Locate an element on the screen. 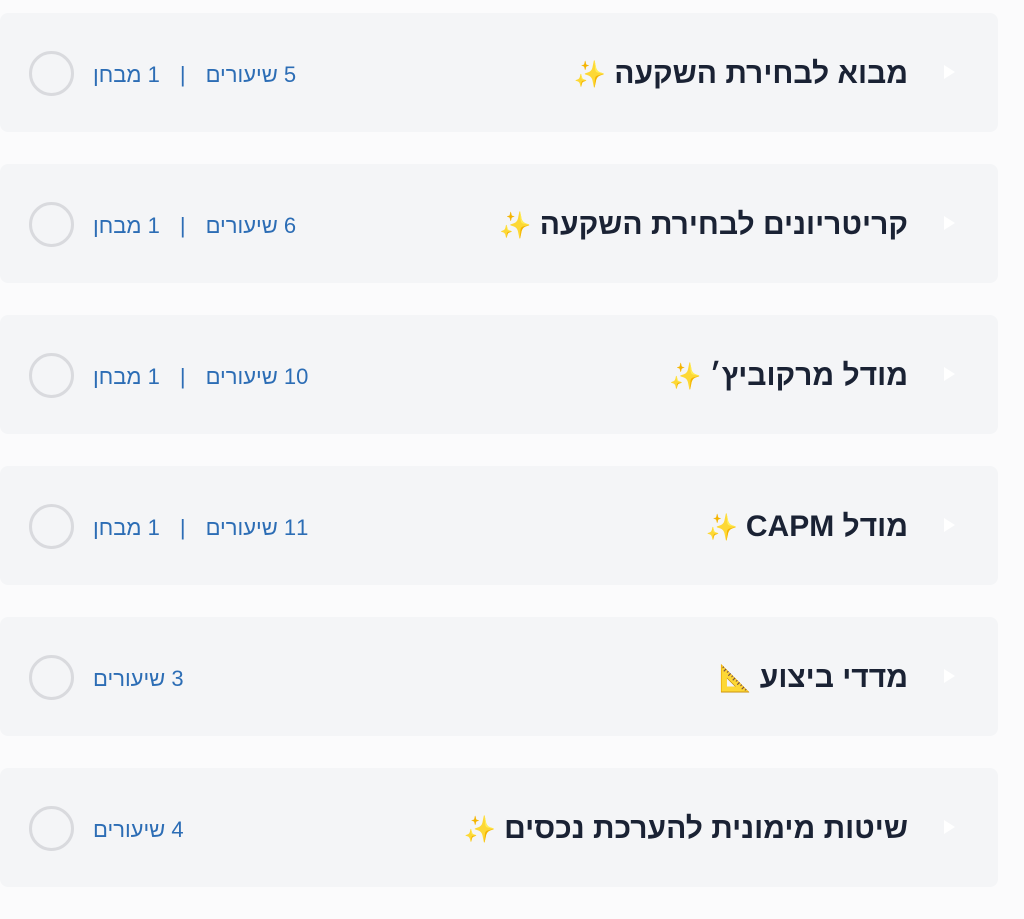 Image resolution: width=1024 pixels, height=919 pixels. section-title: מודל CAPM✨ is located at coordinates (806, 527).